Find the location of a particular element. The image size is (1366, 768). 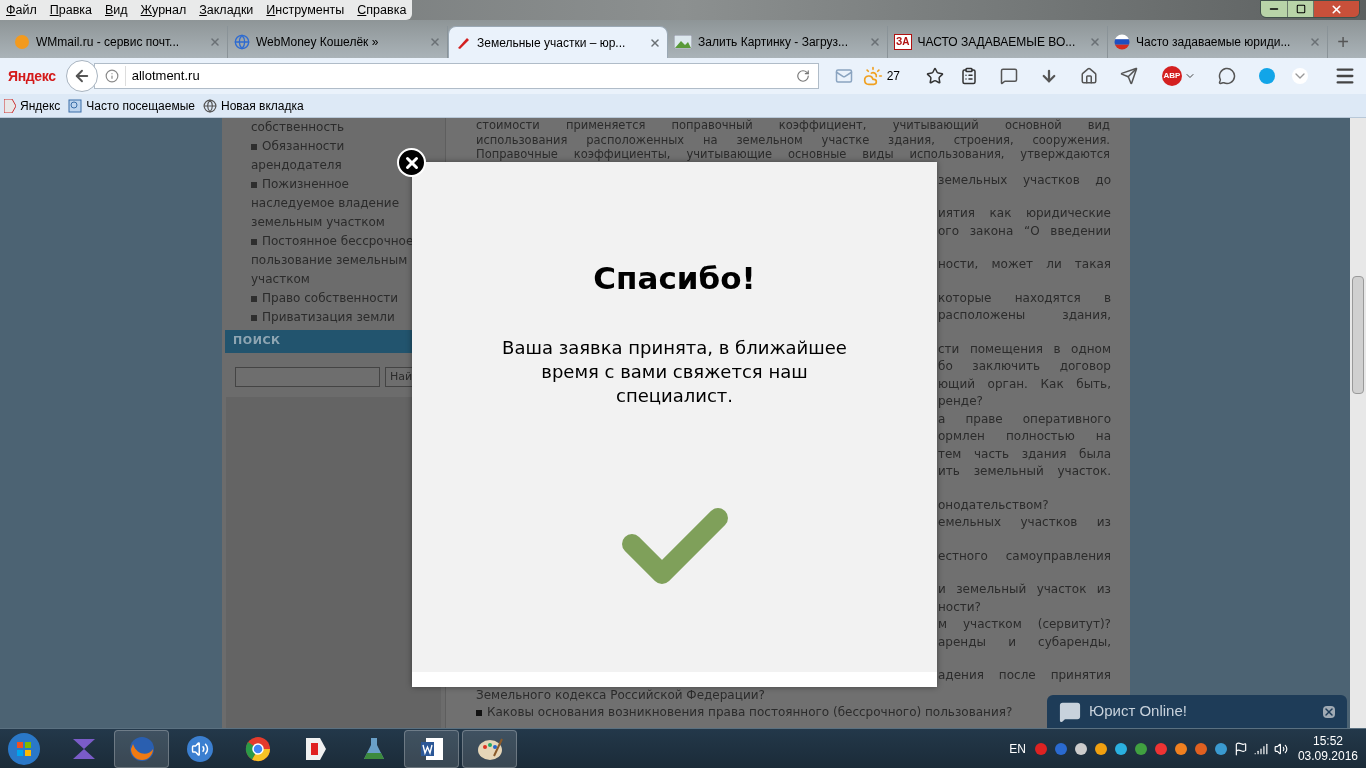

signal-icon is located at coordinates (1260, 748).